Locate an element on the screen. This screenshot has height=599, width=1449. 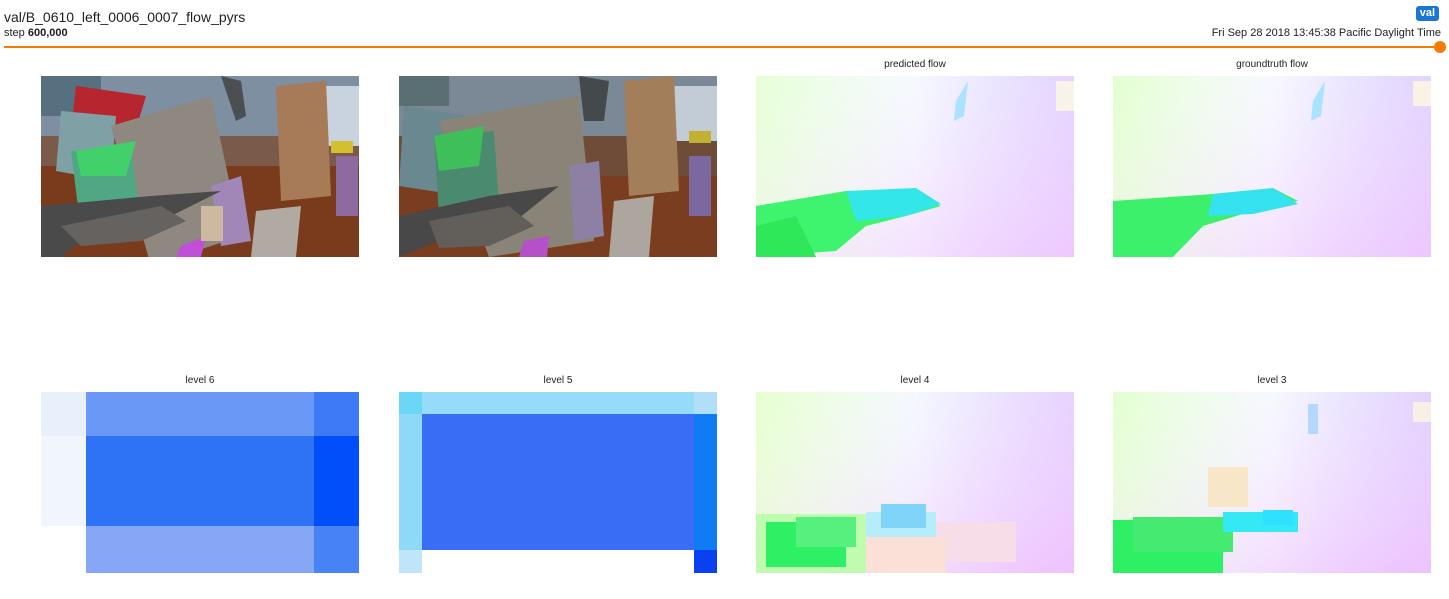
image-panel-level-4: level 4 is located at coordinates (915, 474).